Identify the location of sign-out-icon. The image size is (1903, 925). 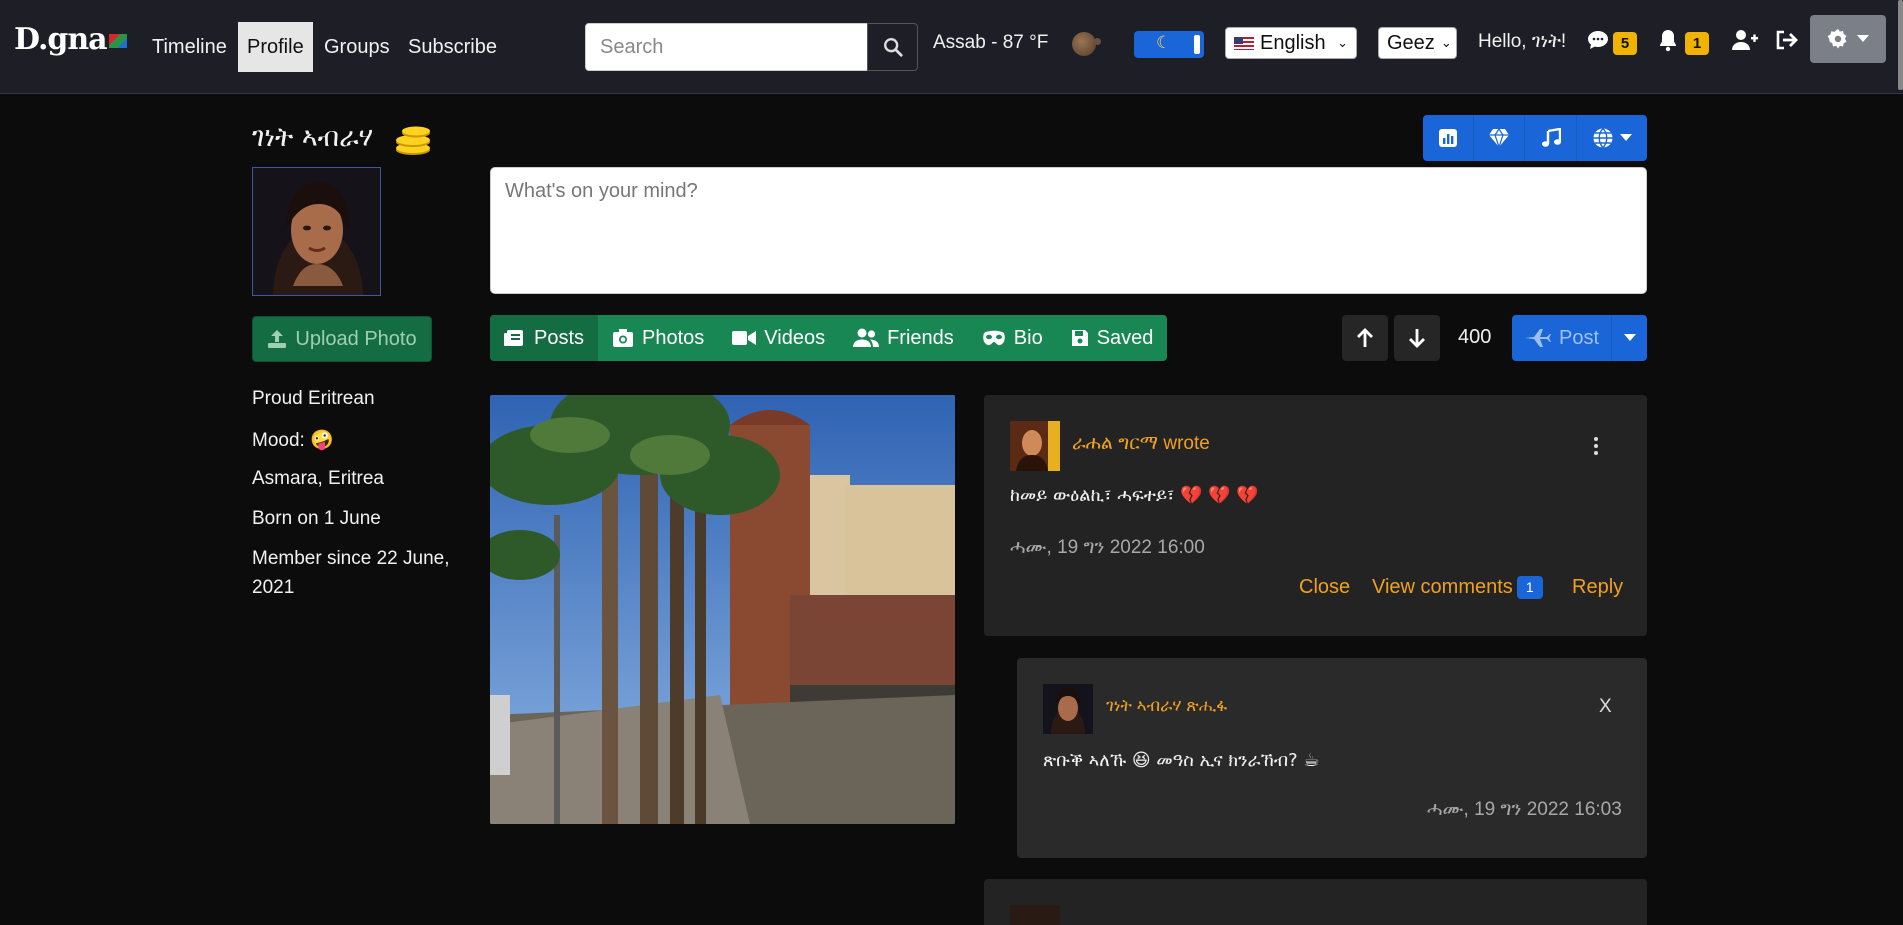
(1787, 40).